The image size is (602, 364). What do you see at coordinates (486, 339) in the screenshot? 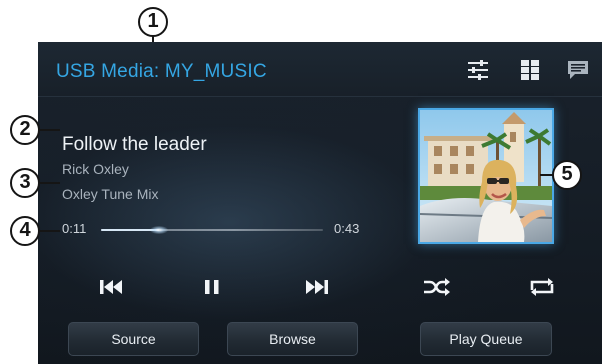
I see `play-queue-button: Play Queue` at bounding box center [486, 339].